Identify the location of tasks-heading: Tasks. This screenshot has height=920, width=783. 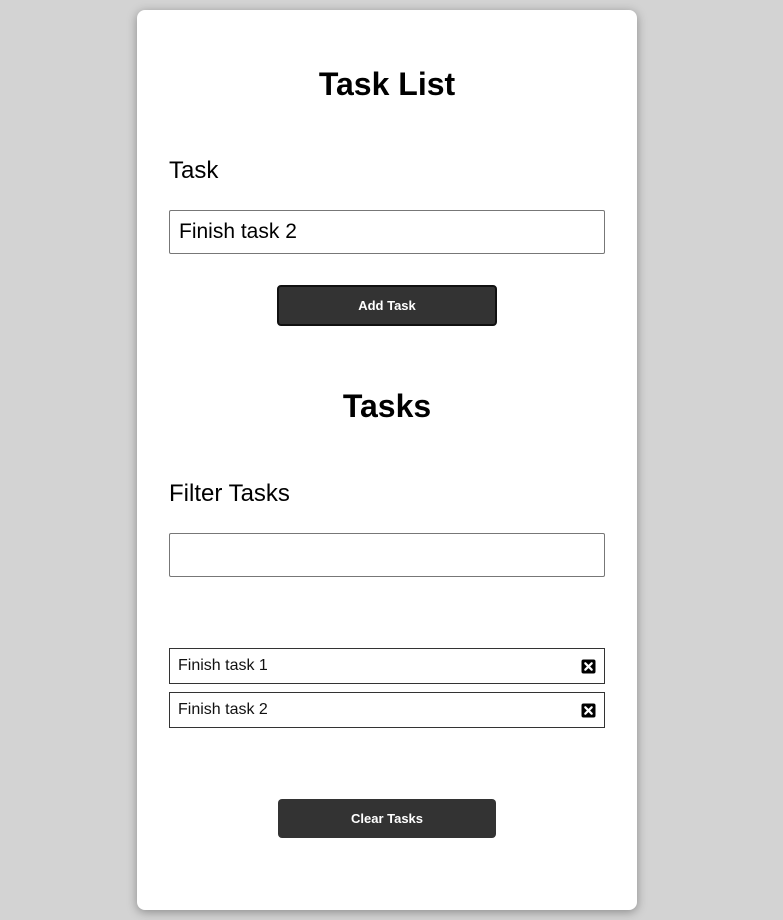
(387, 406).